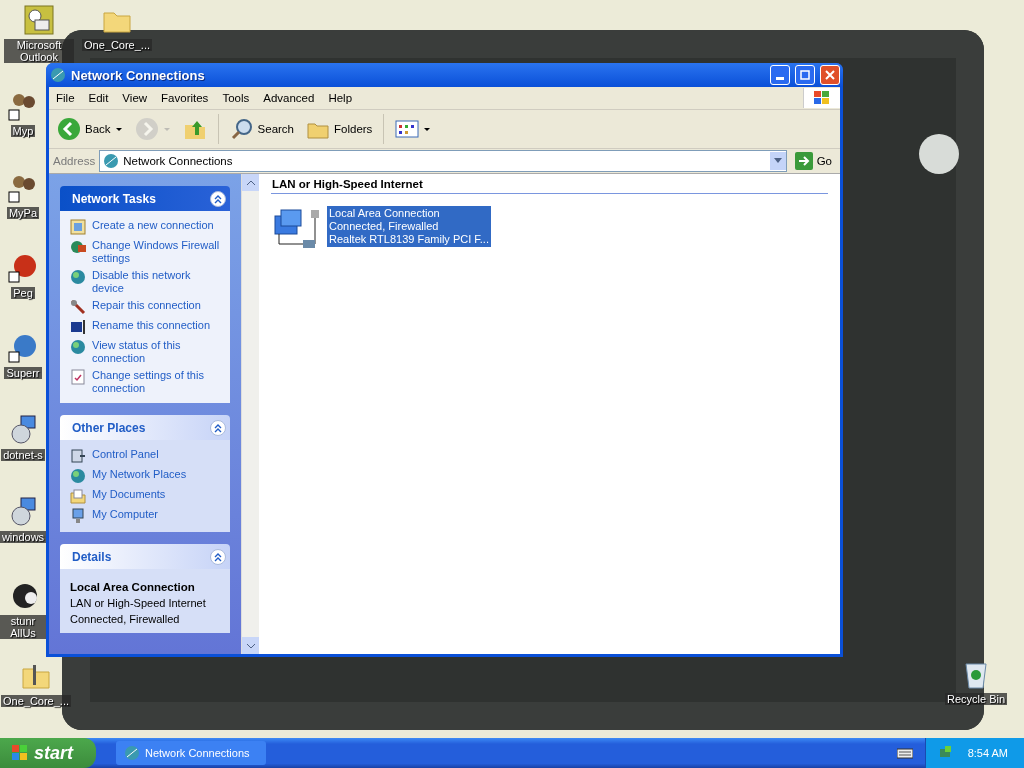 The image size is (1024, 768). Describe the element at coordinates (138, 603) in the screenshot. I see `details-text: LAN or High-Speed Internet` at that location.